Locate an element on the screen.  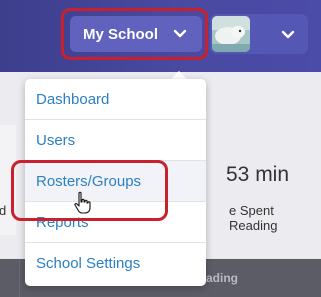
menu-item-label: School Settings is located at coordinates (88, 263).